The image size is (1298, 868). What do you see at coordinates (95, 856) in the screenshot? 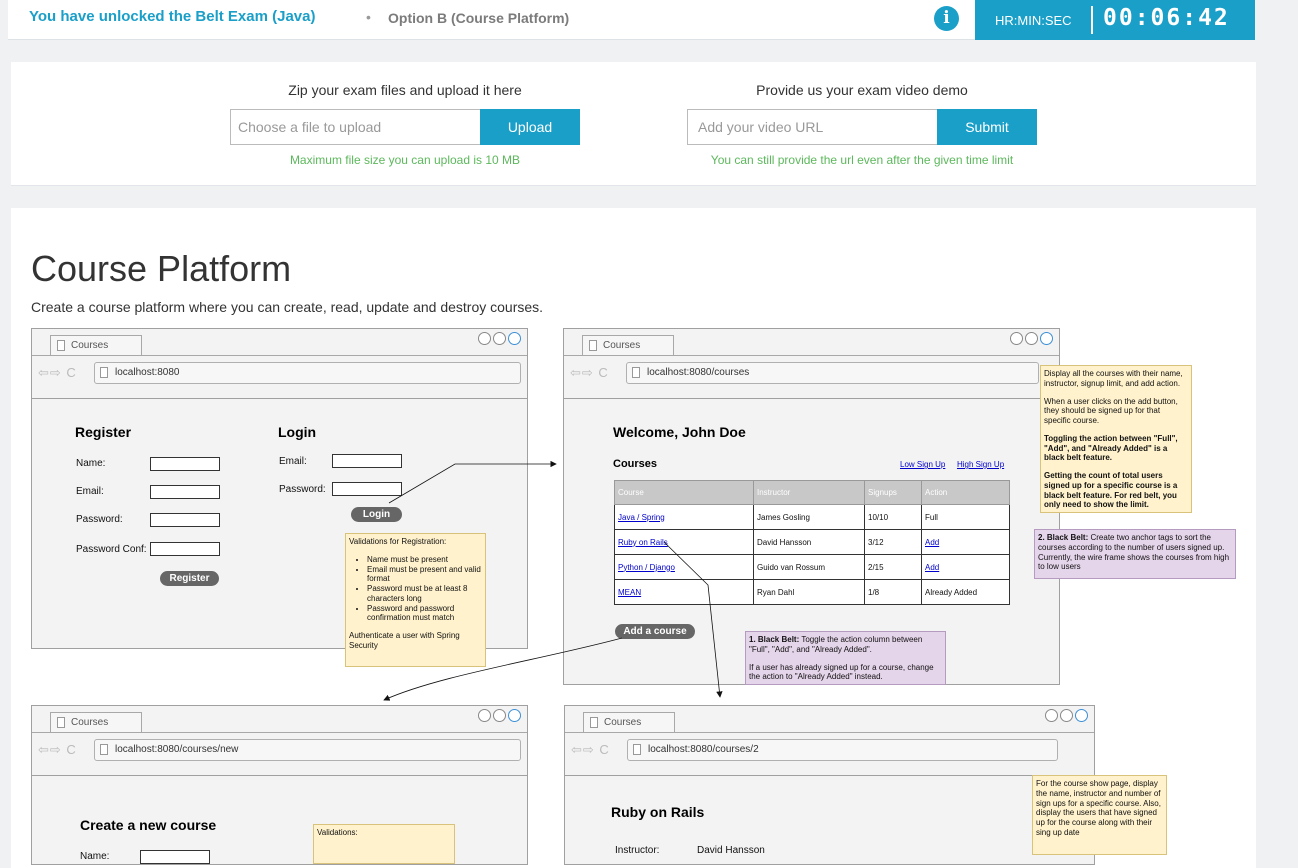
I see `new-course-name-label: Name:` at bounding box center [95, 856].